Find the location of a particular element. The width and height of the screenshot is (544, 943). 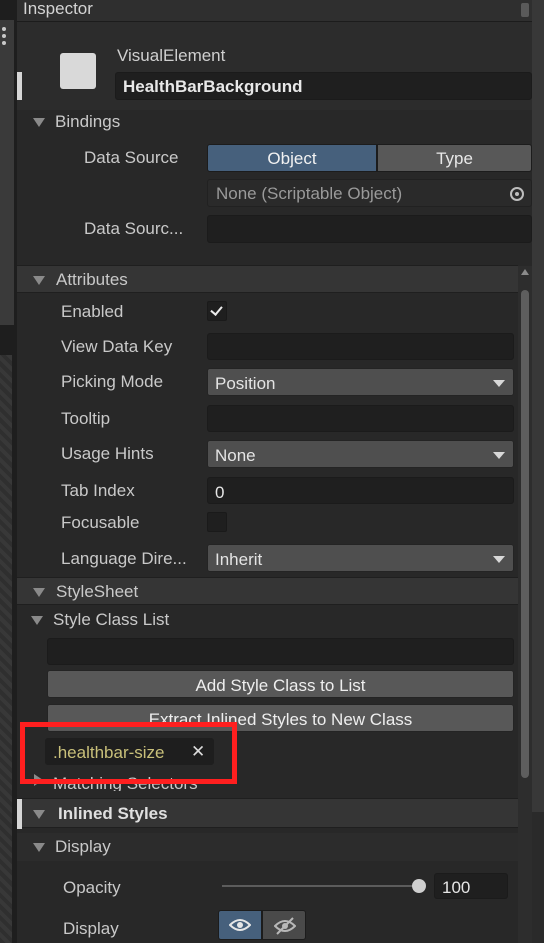

inlined-styles-header-bar: Inlined Styles is located at coordinates (267, 813).